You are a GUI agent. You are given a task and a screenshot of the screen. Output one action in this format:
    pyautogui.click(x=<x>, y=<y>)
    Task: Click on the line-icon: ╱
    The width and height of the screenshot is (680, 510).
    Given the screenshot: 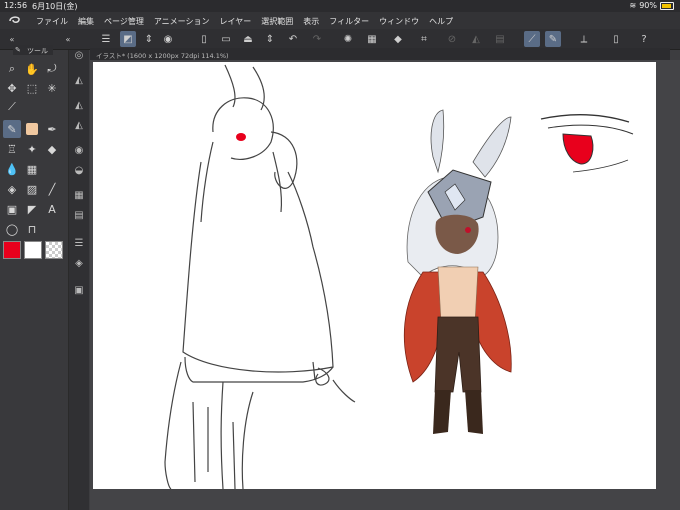 What is the action you would take?
    pyautogui.click(x=52, y=189)
    